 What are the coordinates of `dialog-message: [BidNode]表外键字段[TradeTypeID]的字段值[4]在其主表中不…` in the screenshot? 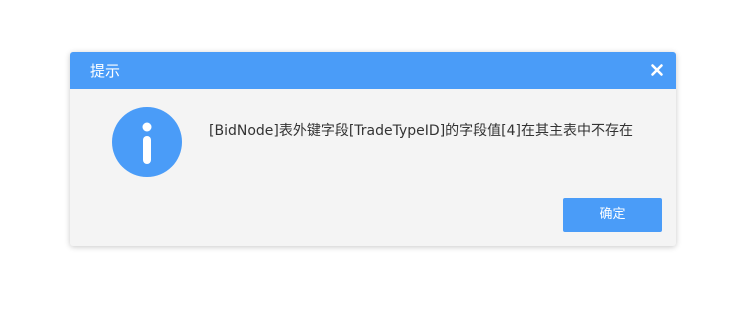 It's located at (421, 131).